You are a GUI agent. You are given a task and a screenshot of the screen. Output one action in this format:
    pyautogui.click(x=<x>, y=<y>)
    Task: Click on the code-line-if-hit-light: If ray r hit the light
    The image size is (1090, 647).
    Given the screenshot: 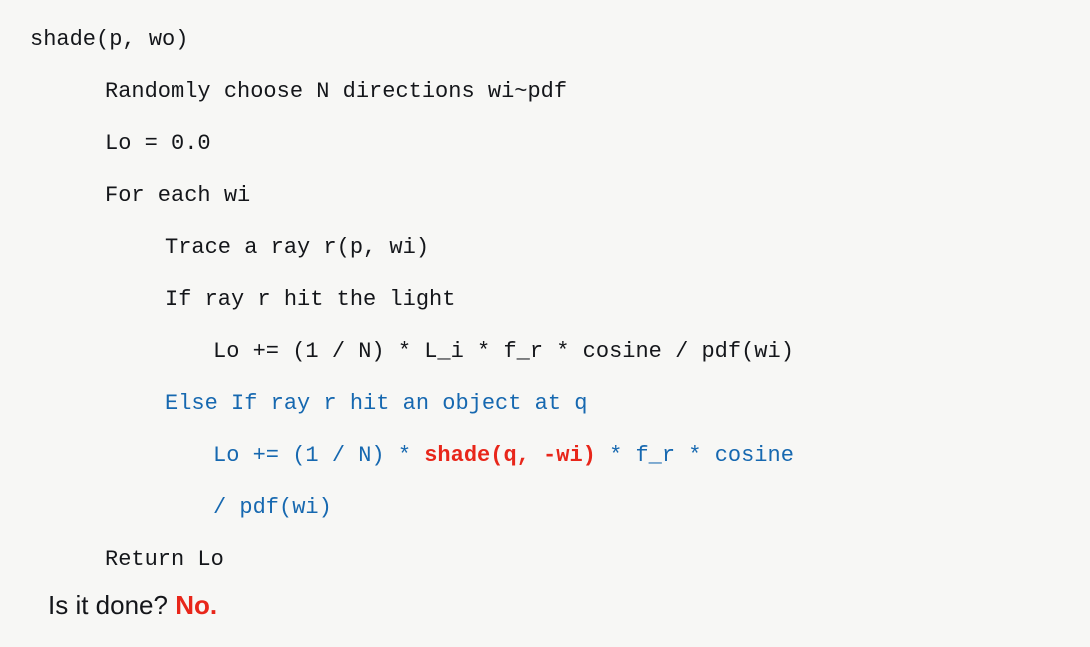 What is the action you would take?
    pyautogui.click(x=310, y=299)
    